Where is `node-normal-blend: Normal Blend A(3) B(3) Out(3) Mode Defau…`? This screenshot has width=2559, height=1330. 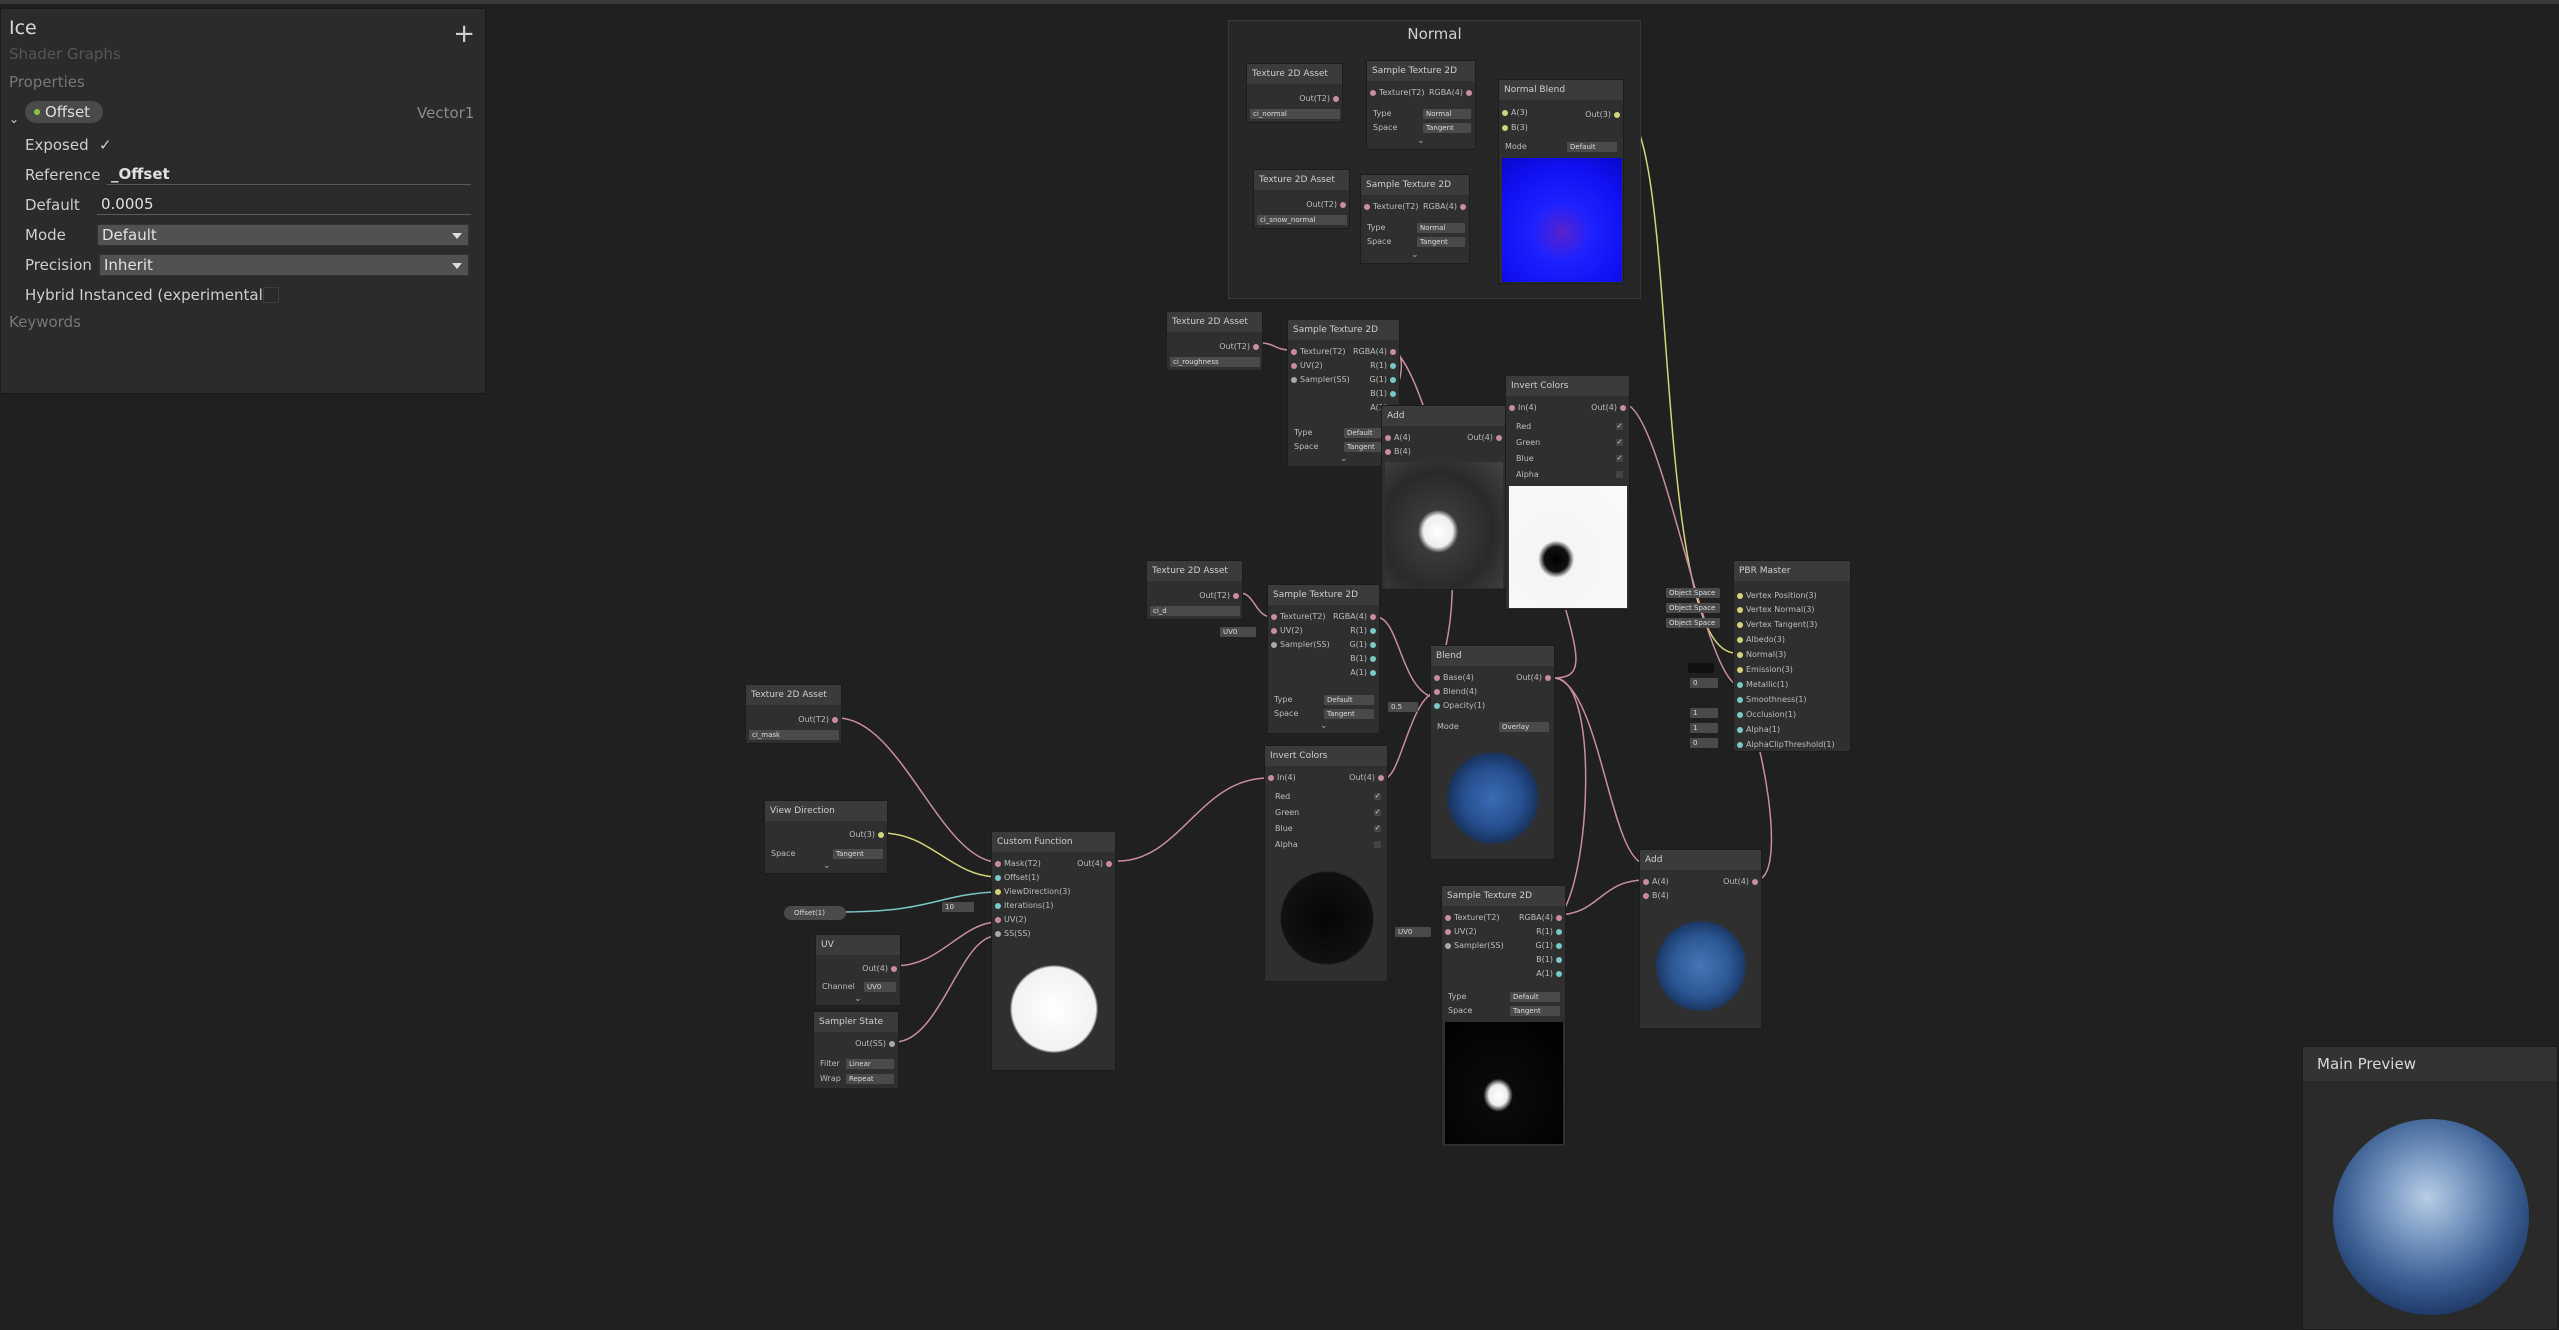 node-normal-blend: Normal Blend A(3) B(3) Out(3) Mode Defau… is located at coordinates (1561, 181).